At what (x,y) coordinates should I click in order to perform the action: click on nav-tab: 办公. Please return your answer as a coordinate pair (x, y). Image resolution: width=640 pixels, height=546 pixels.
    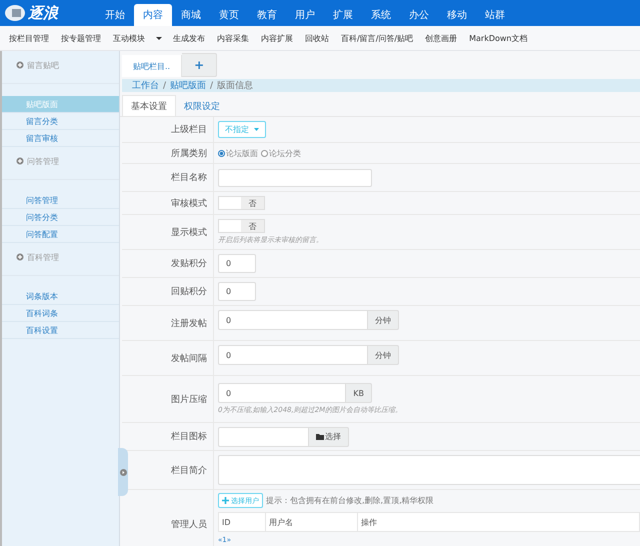
    Looking at the image, I should click on (419, 15).